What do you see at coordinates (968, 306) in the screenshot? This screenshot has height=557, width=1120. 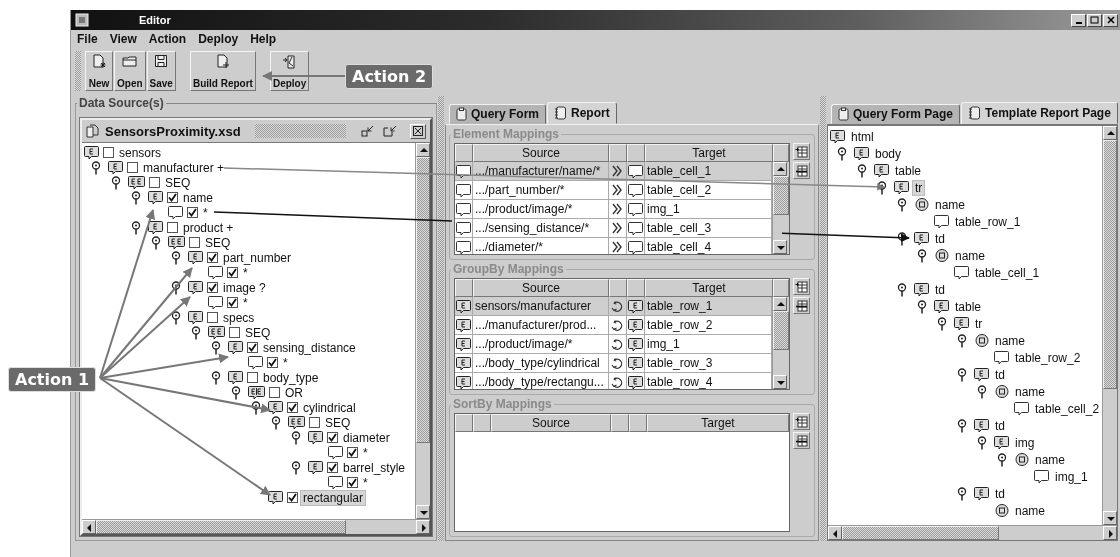 I see `tree-node: table` at bounding box center [968, 306].